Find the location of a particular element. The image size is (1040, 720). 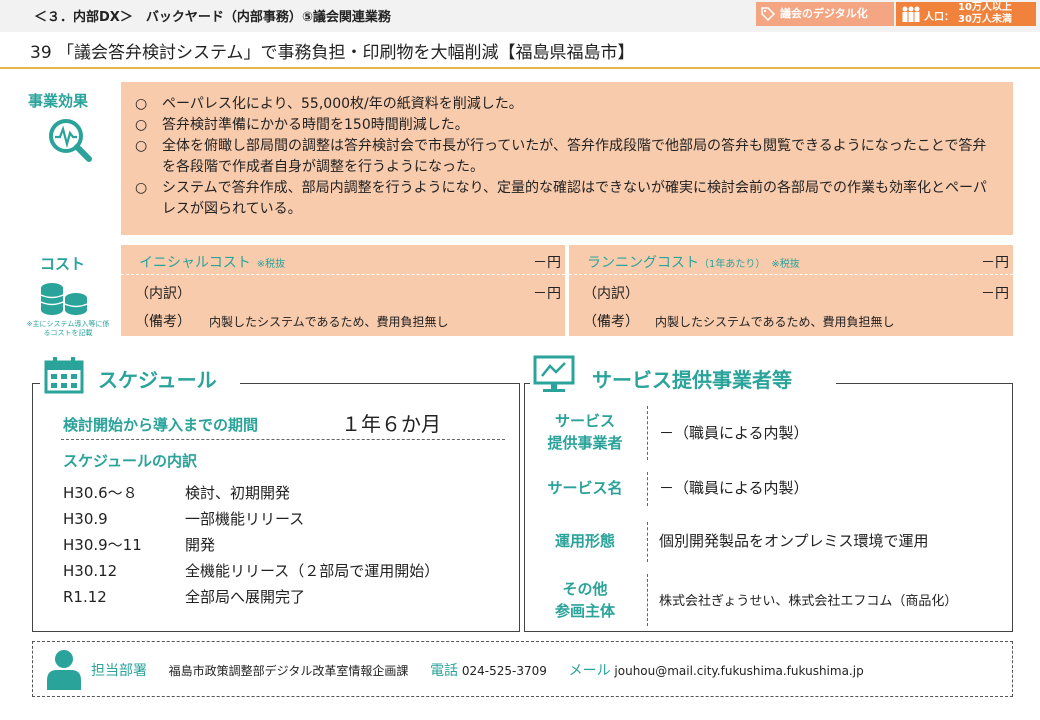

schedule-desc: 開発 is located at coordinates (200, 545).